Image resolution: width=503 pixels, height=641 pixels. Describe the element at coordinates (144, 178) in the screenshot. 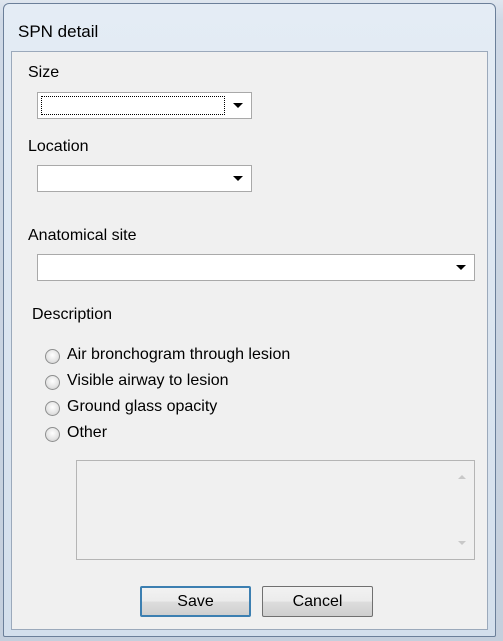

I see `location-dropdown` at that location.